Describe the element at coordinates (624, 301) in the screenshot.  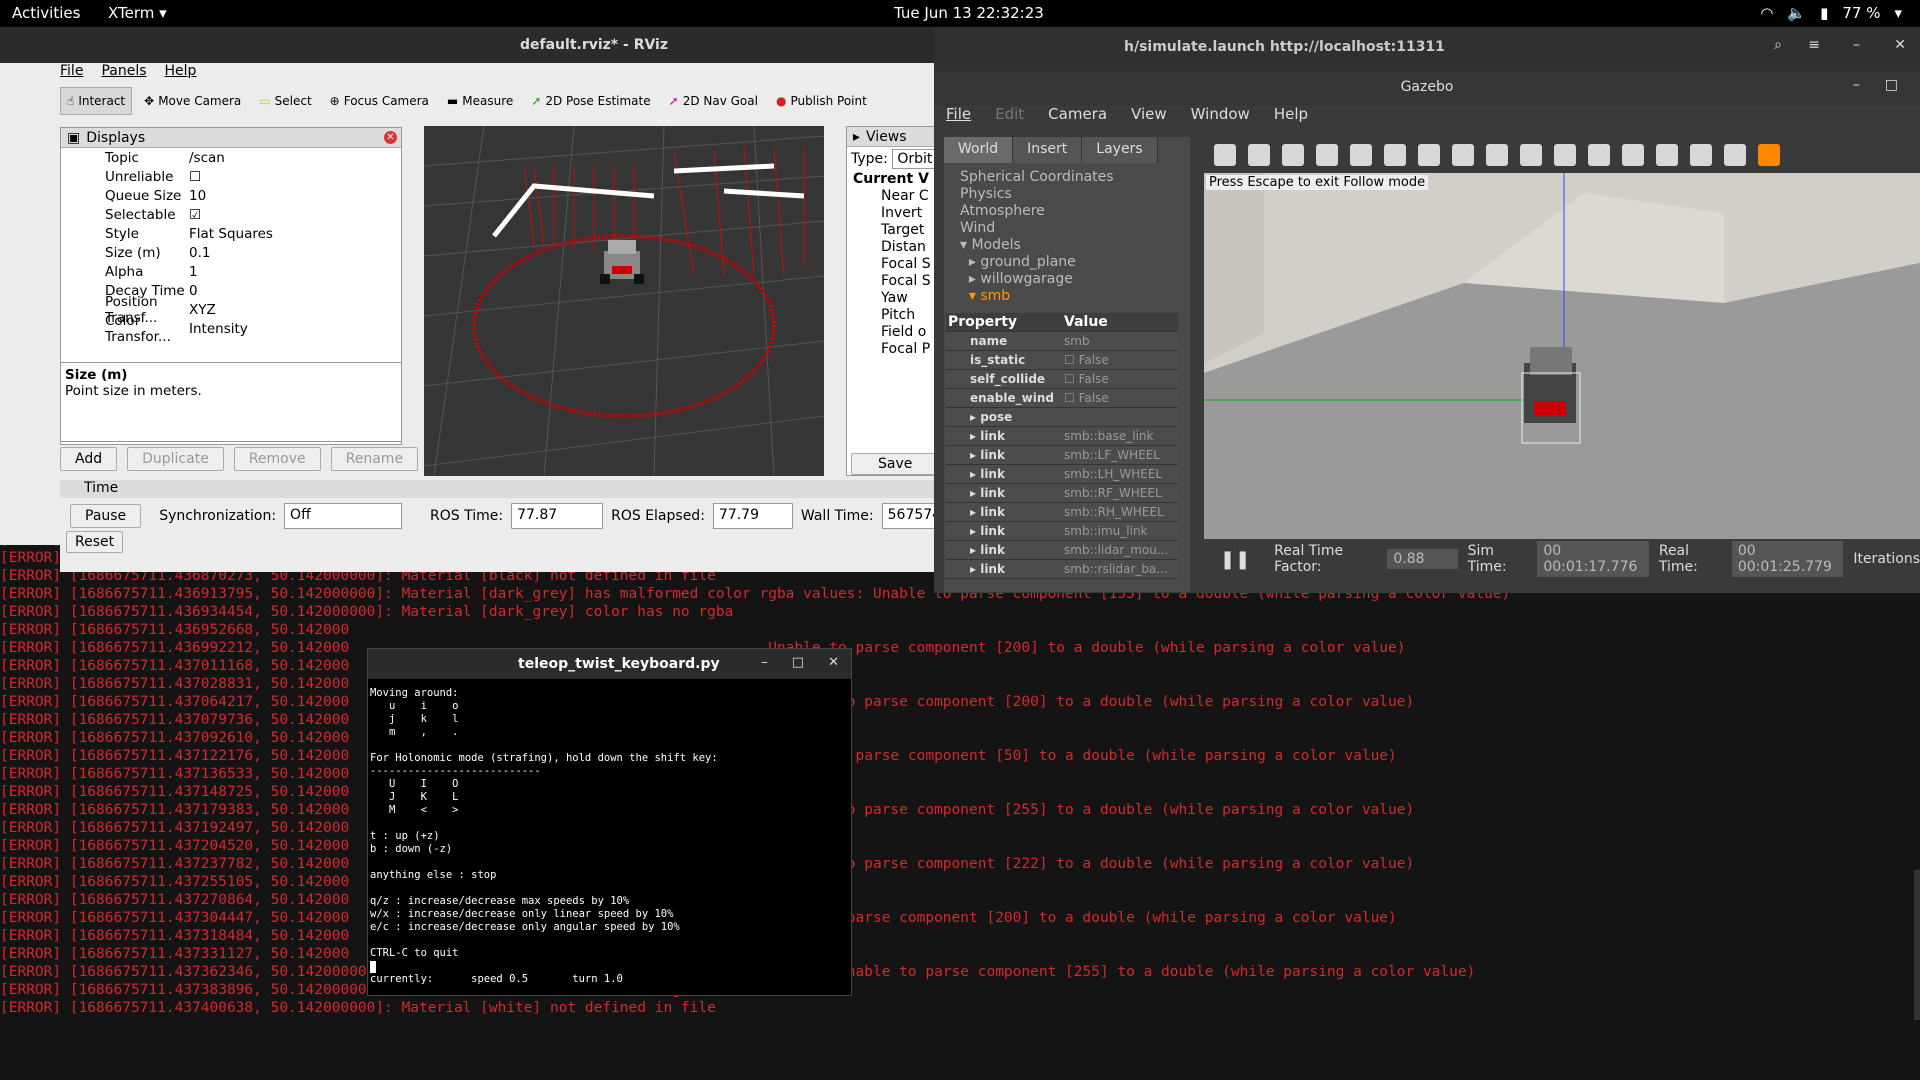
I see `rviz-3d-viewport` at that location.